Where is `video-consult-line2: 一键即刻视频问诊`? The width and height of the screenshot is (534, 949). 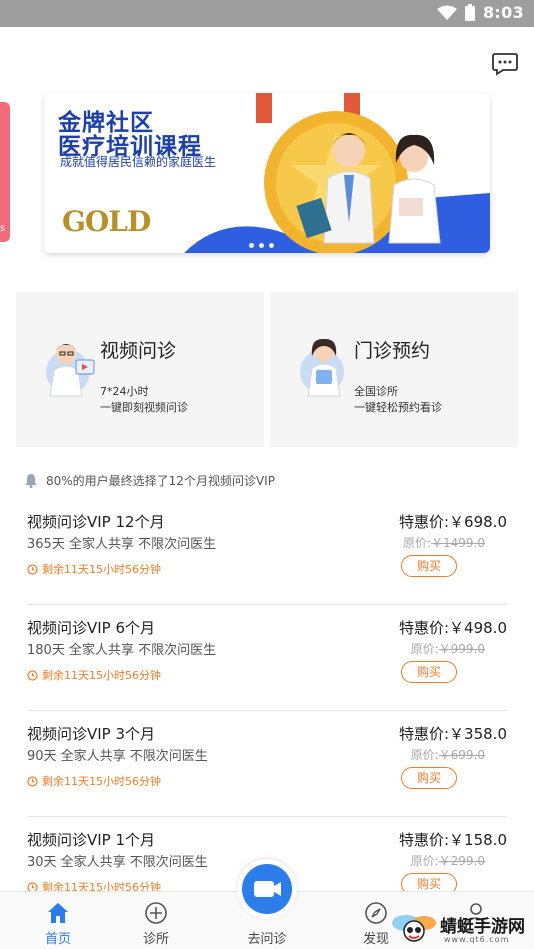
video-consult-line2: 一键即刻视频问诊 is located at coordinates (144, 407).